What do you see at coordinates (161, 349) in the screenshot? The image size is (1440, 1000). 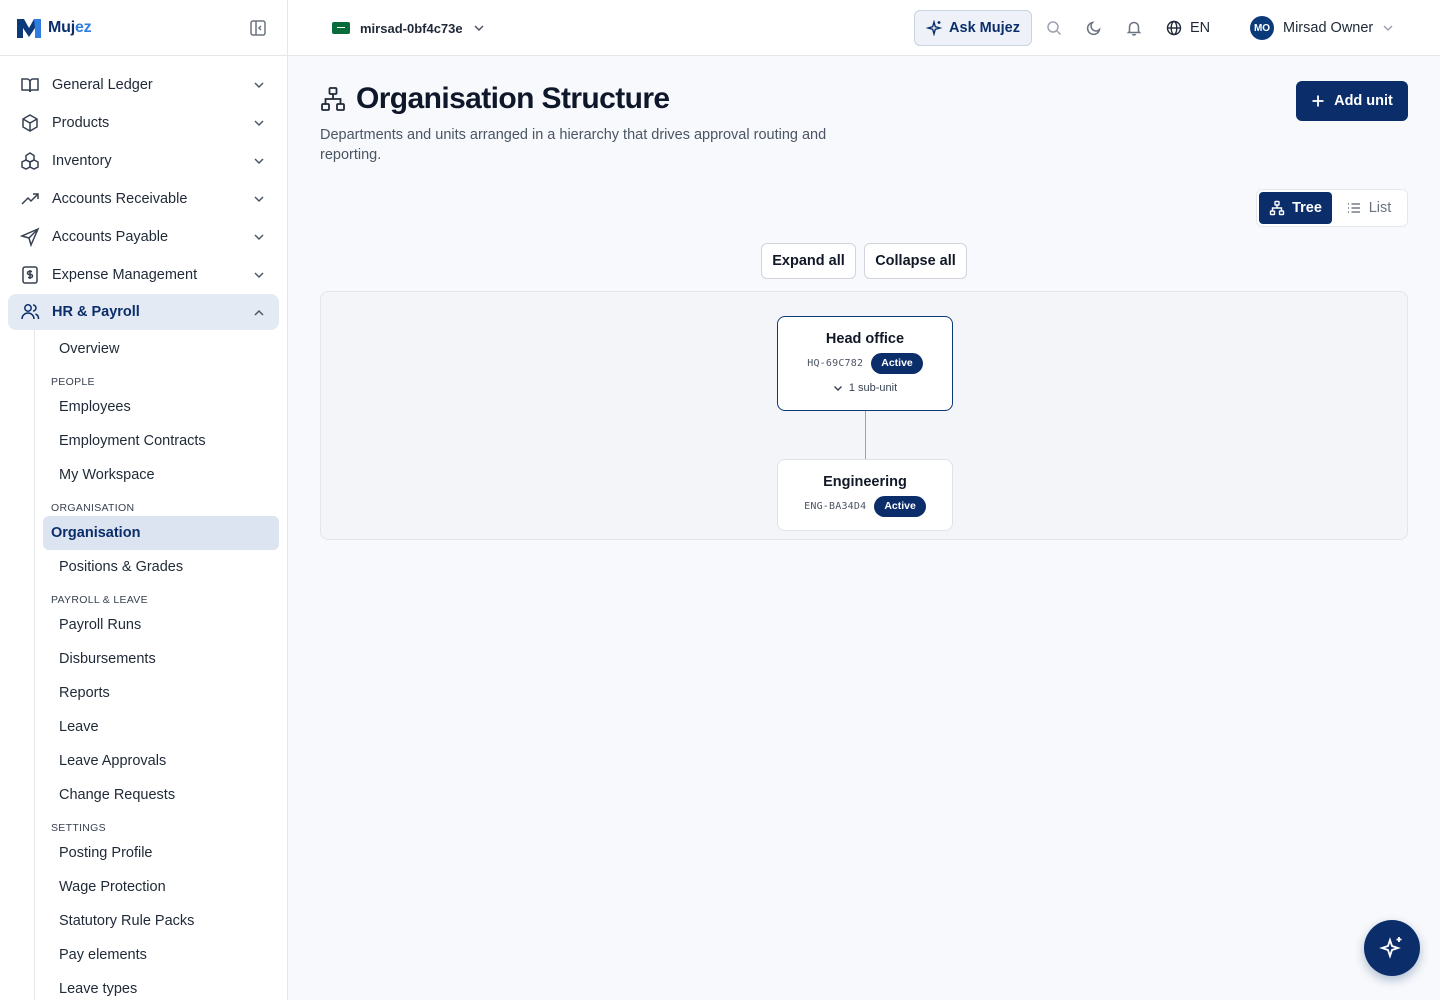 I see `sidebar-subitem-overview: Overview` at bounding box center [161, 349].